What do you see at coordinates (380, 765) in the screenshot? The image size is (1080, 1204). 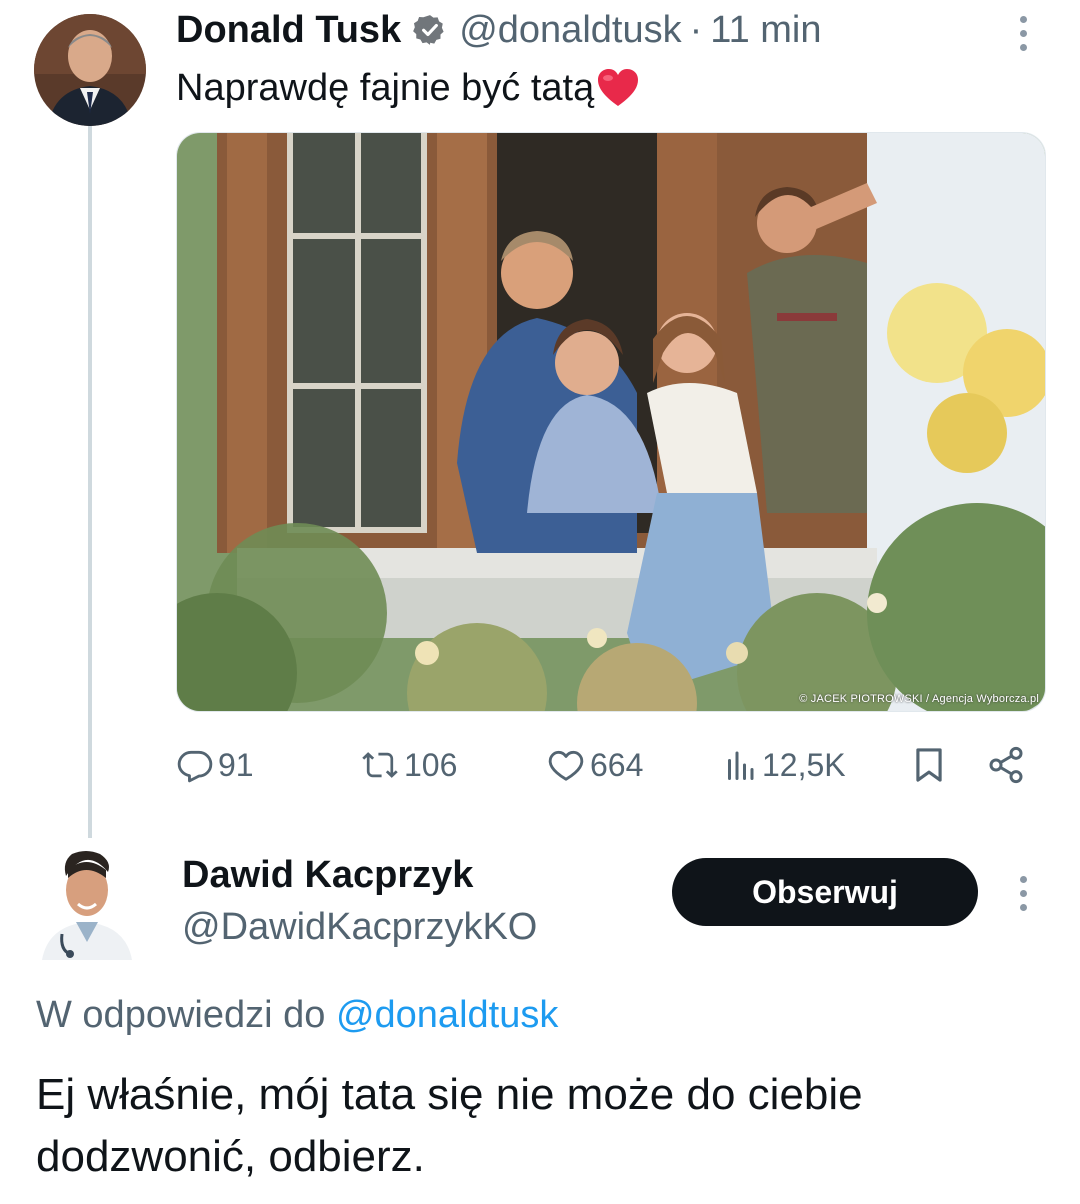 I see `repost-icon` at bounding box center [380, 765].